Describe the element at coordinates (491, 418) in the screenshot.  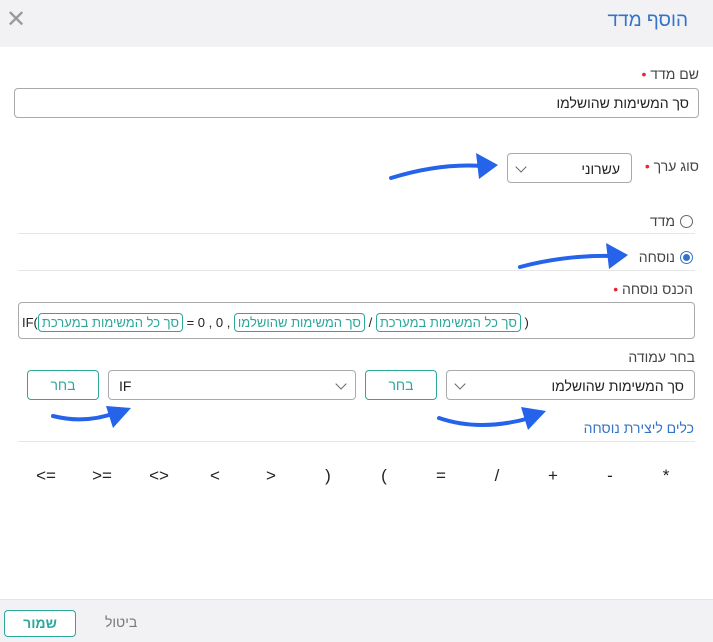
I see `annotation-arrow-column-button` at that location.